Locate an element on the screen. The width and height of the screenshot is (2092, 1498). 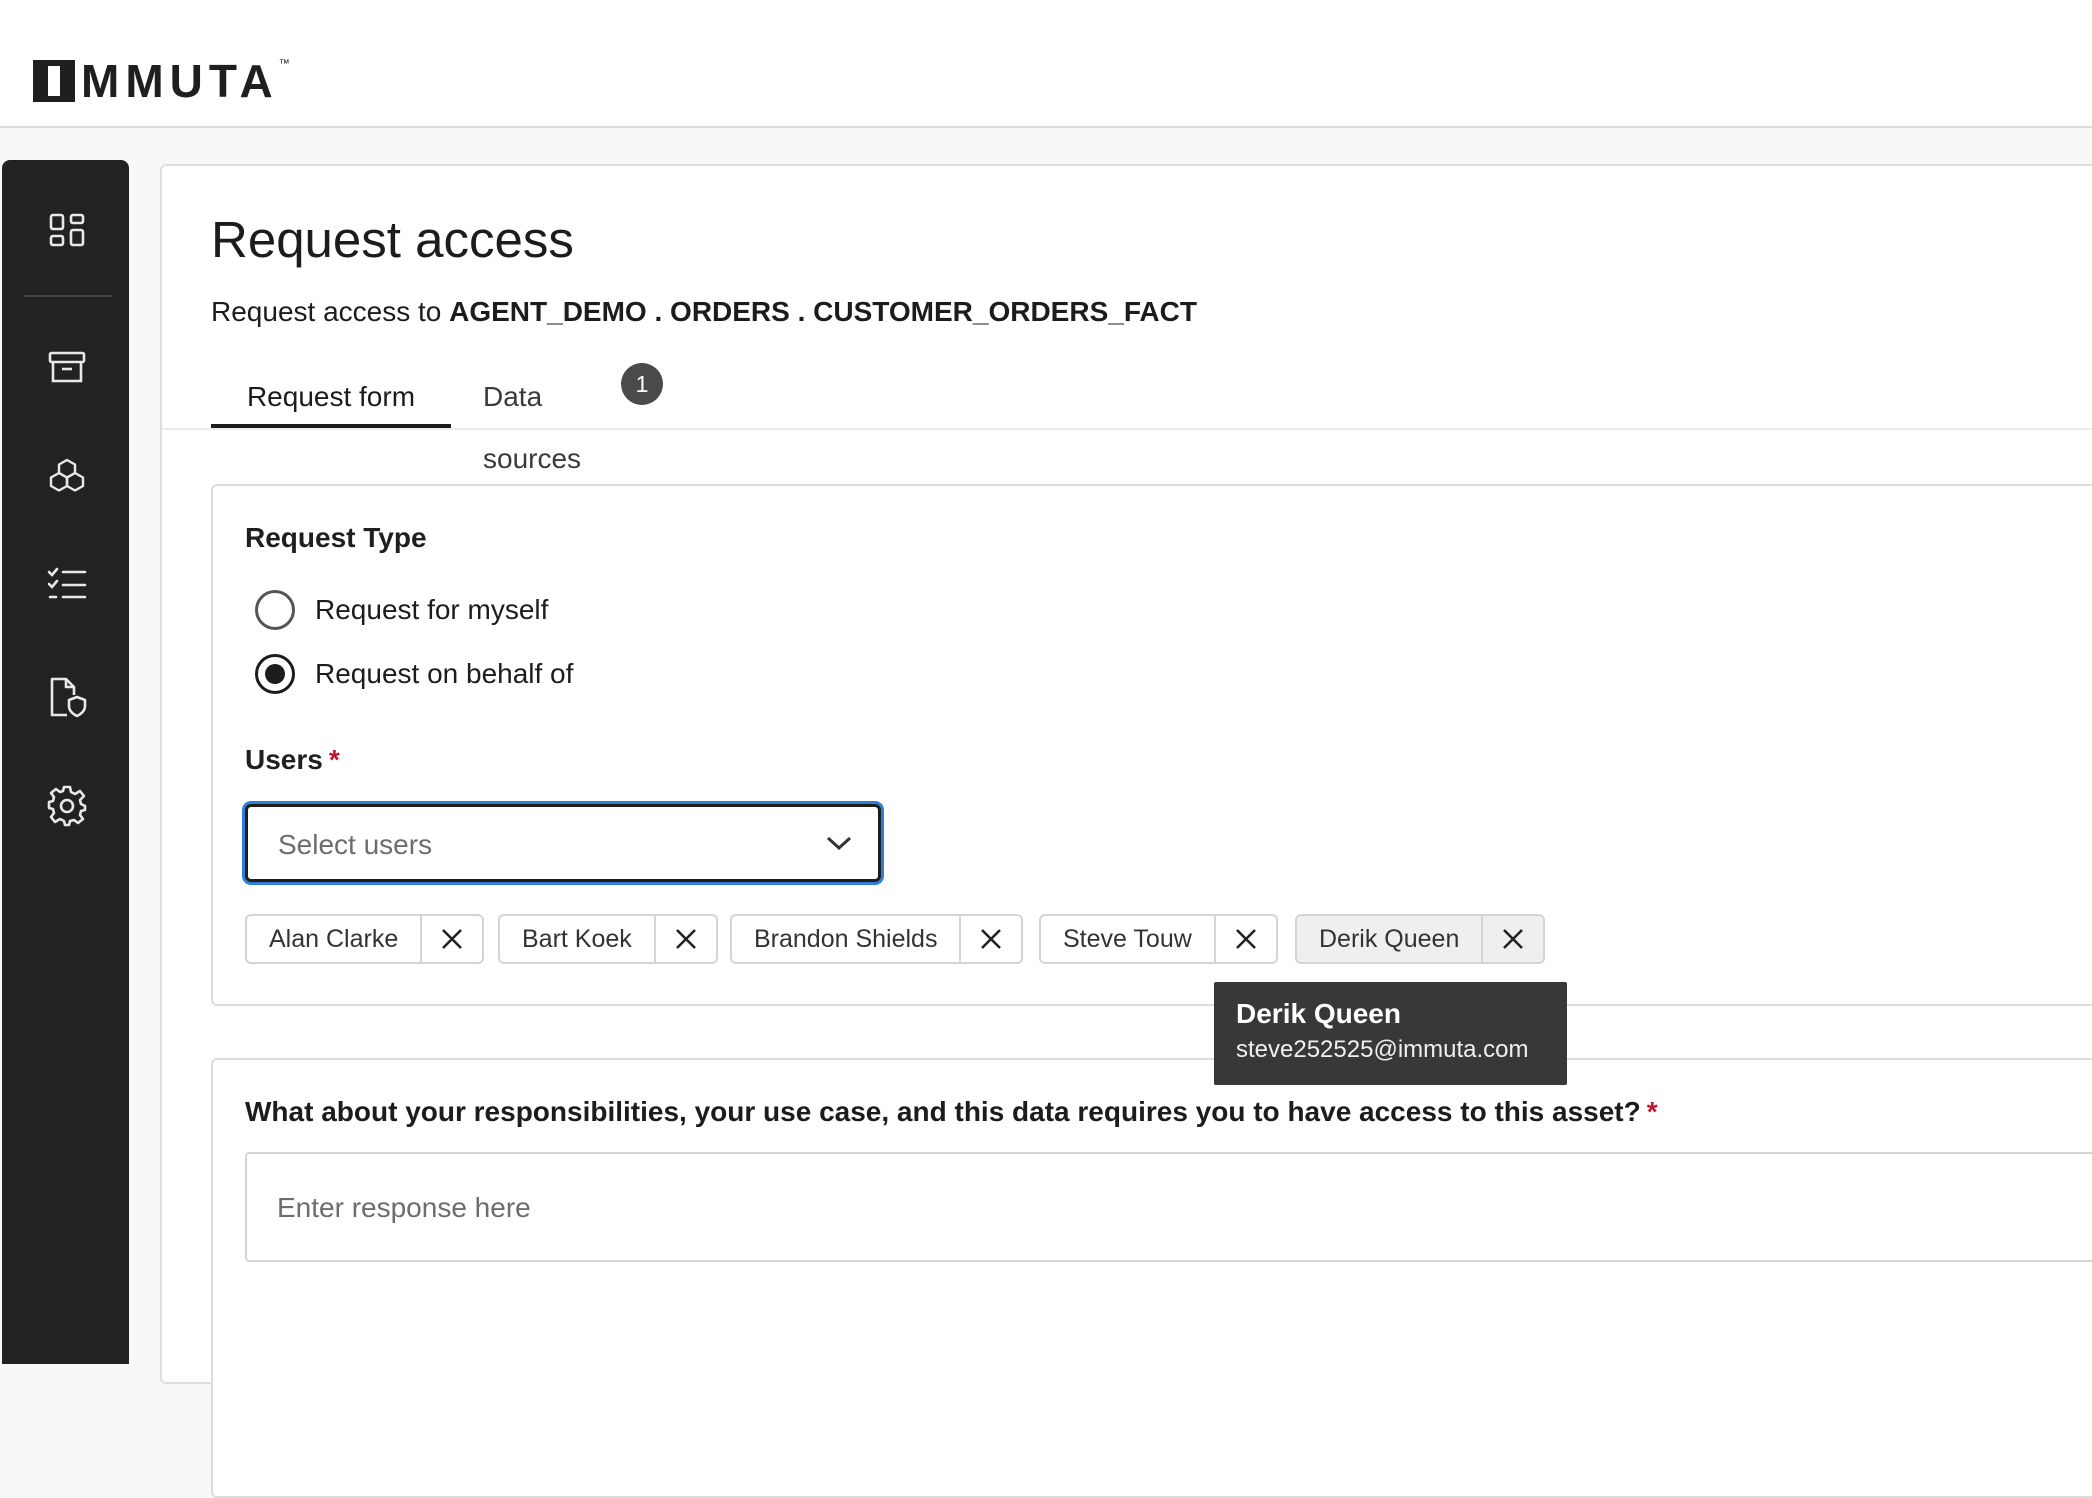
logo-mark-icon is located at coordinates (54, 81).